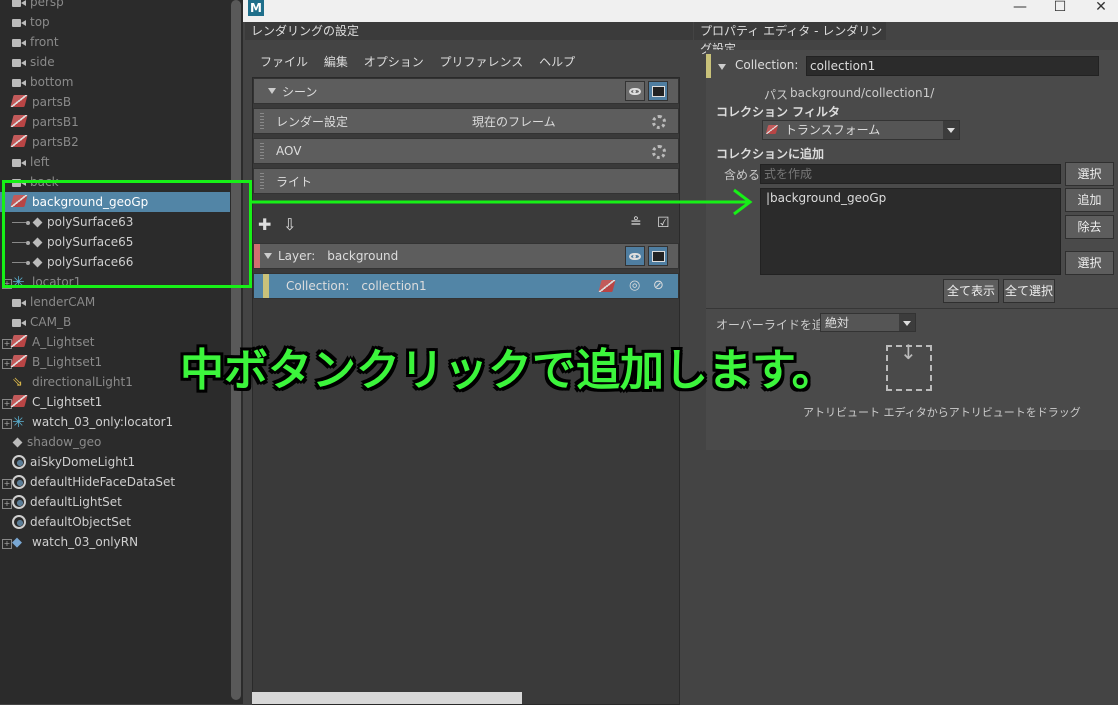  Describe the element at coordinates (508, 370) in the screenshot. I see `annotation-text: 中ボタンクリックで追加します。` at that location.